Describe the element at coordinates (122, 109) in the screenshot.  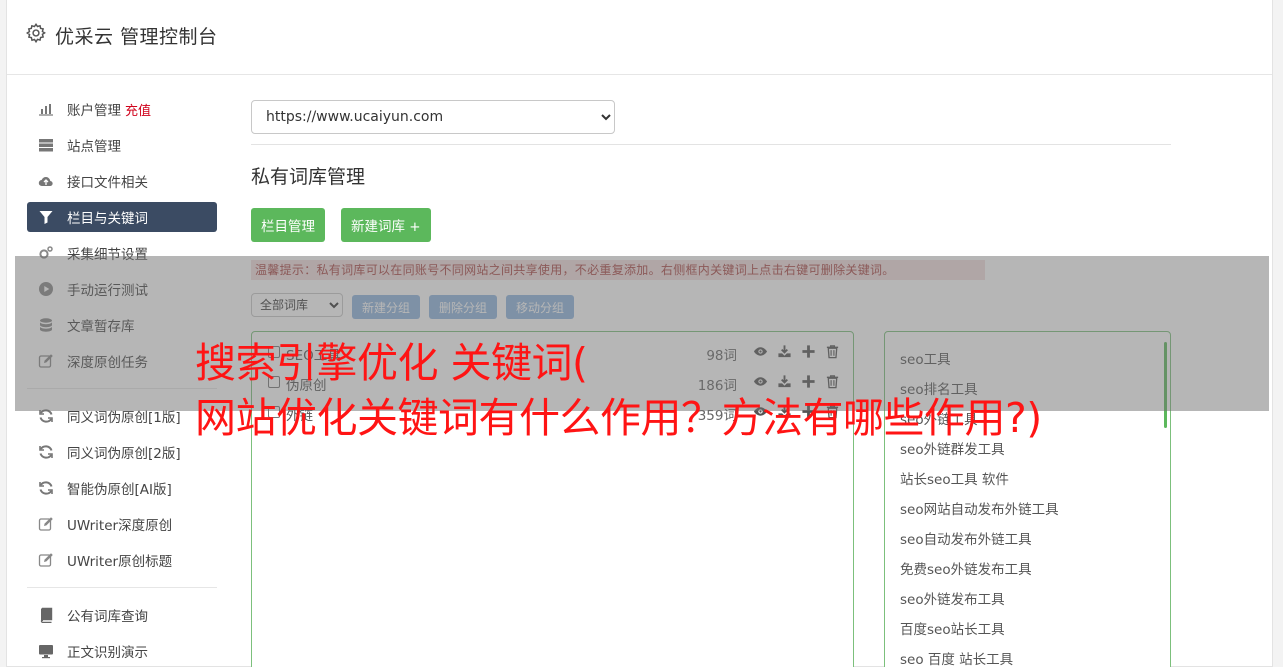
I see `sidebar-item-account: 账户管理 充值` at that location.